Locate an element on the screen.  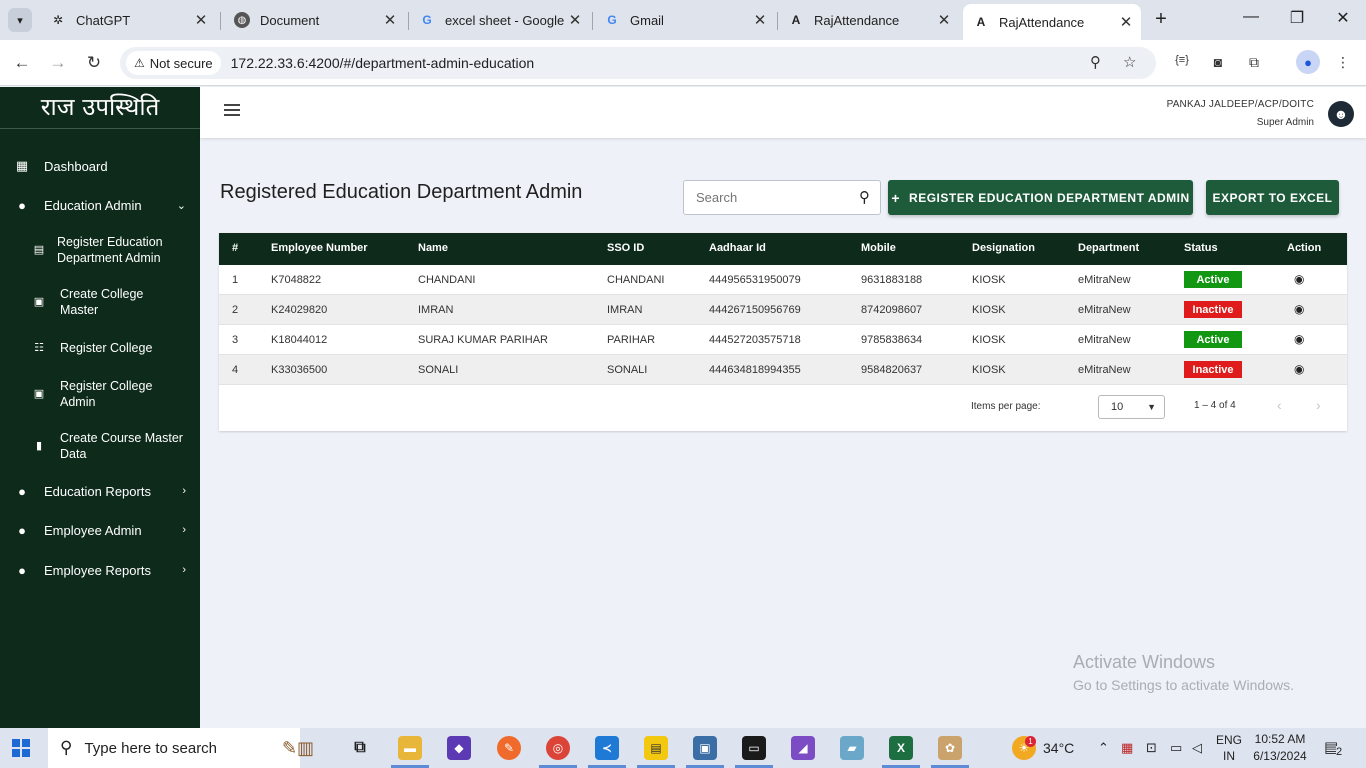
chevron-up-icon: ⌃ is located at coordinates (1103, 748).